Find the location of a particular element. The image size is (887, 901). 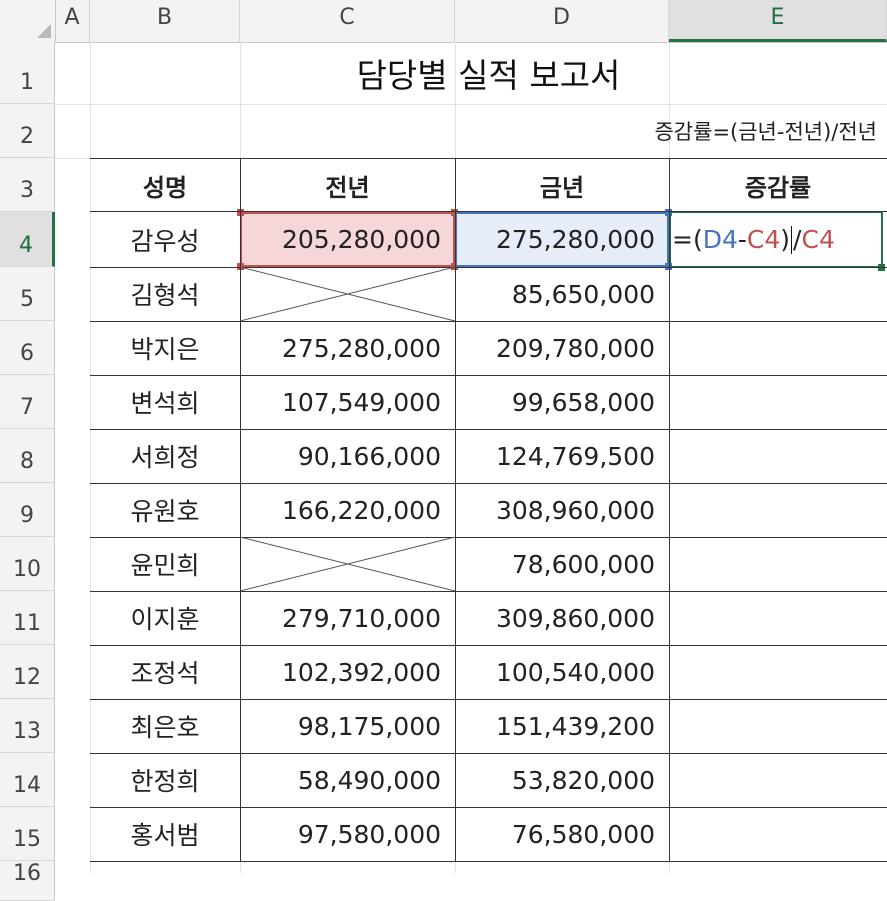

curr-year-cell: 151,439,200 is located at coordinates (562, 726).